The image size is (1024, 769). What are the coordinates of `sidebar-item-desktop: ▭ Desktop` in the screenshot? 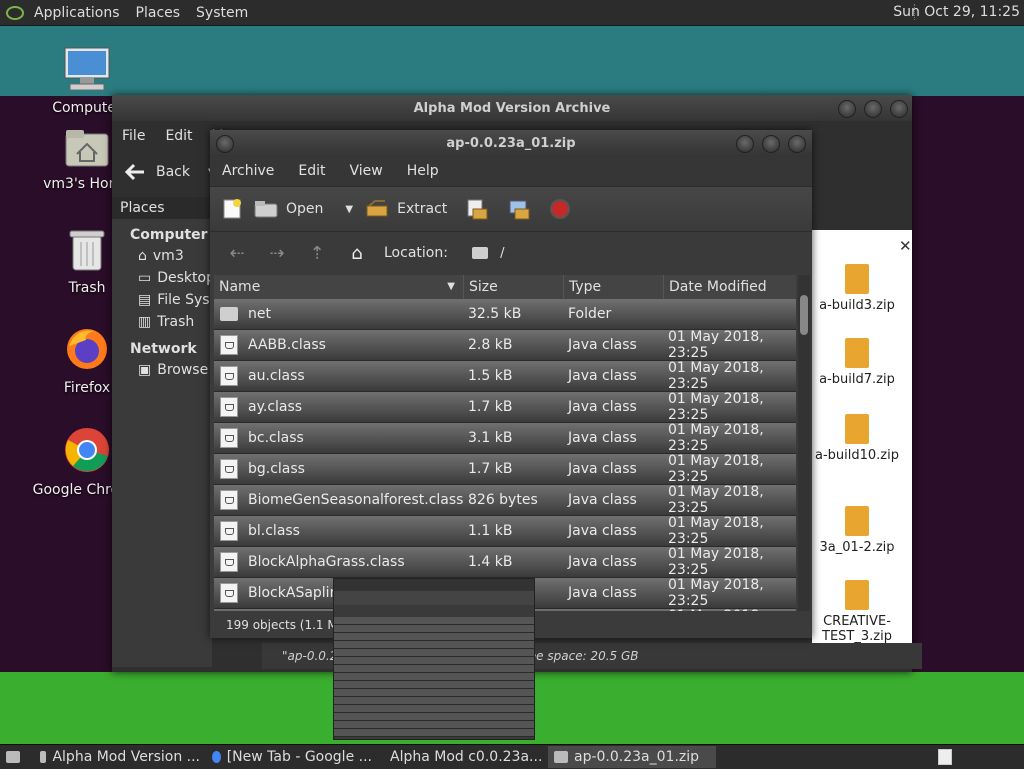 It's located at (162, 278).